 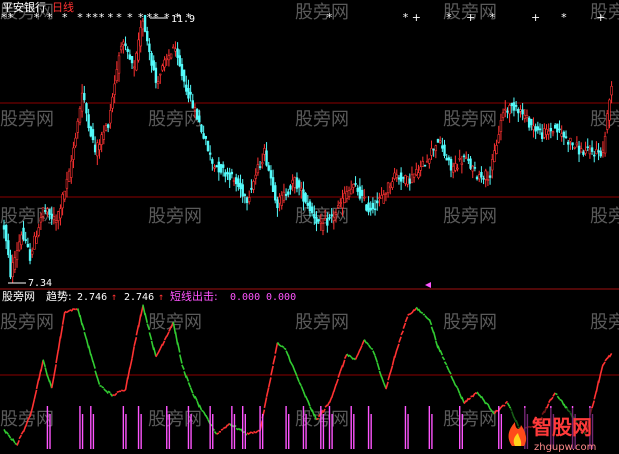 What do you see at coordinates (416, 17) in the screenshot?
I see `signal-mark: +` at bounding box center [416, 17].